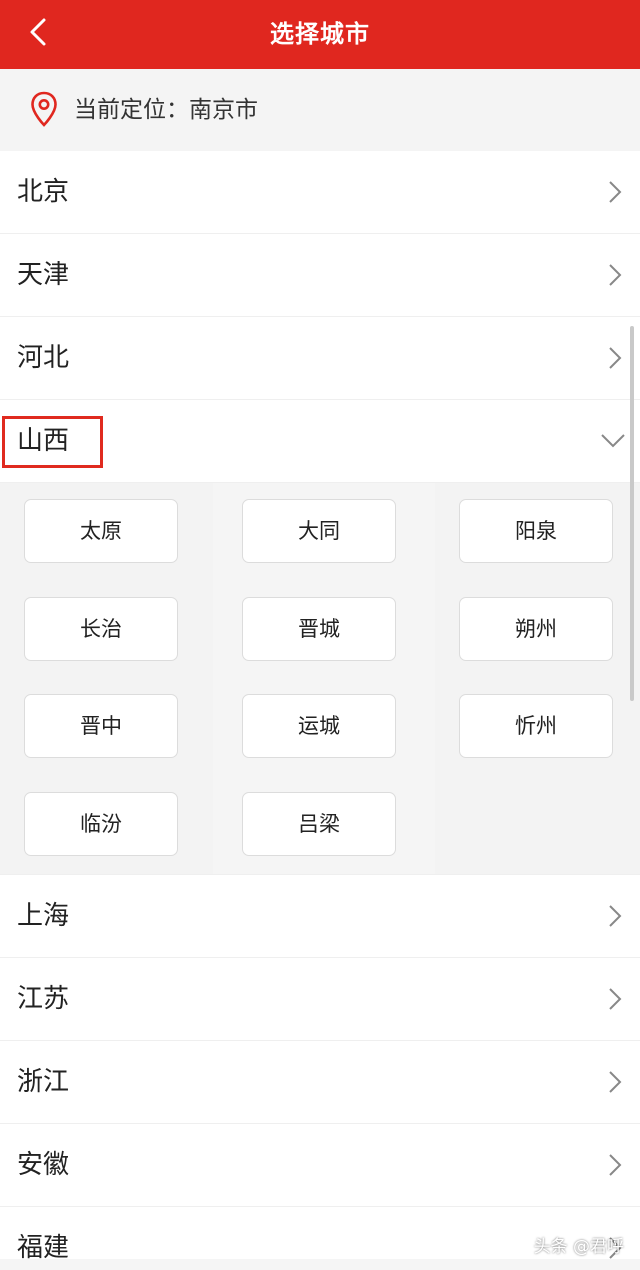 Image resolution: width=640 pixels, height=1270 pixels. I want to click on scrollbar, so click(632, 513).